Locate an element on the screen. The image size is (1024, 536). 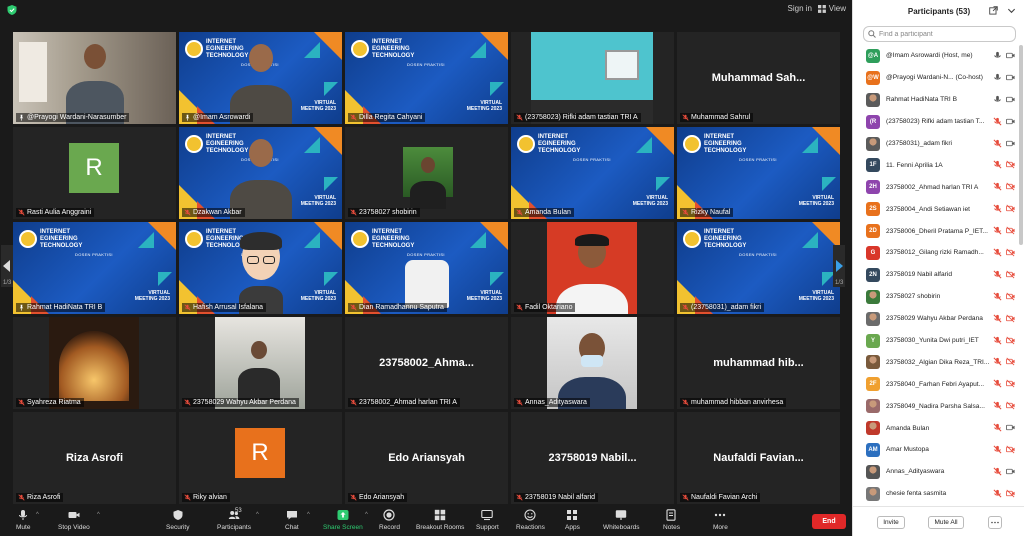
person-figure is located at coordinates (94, 78).